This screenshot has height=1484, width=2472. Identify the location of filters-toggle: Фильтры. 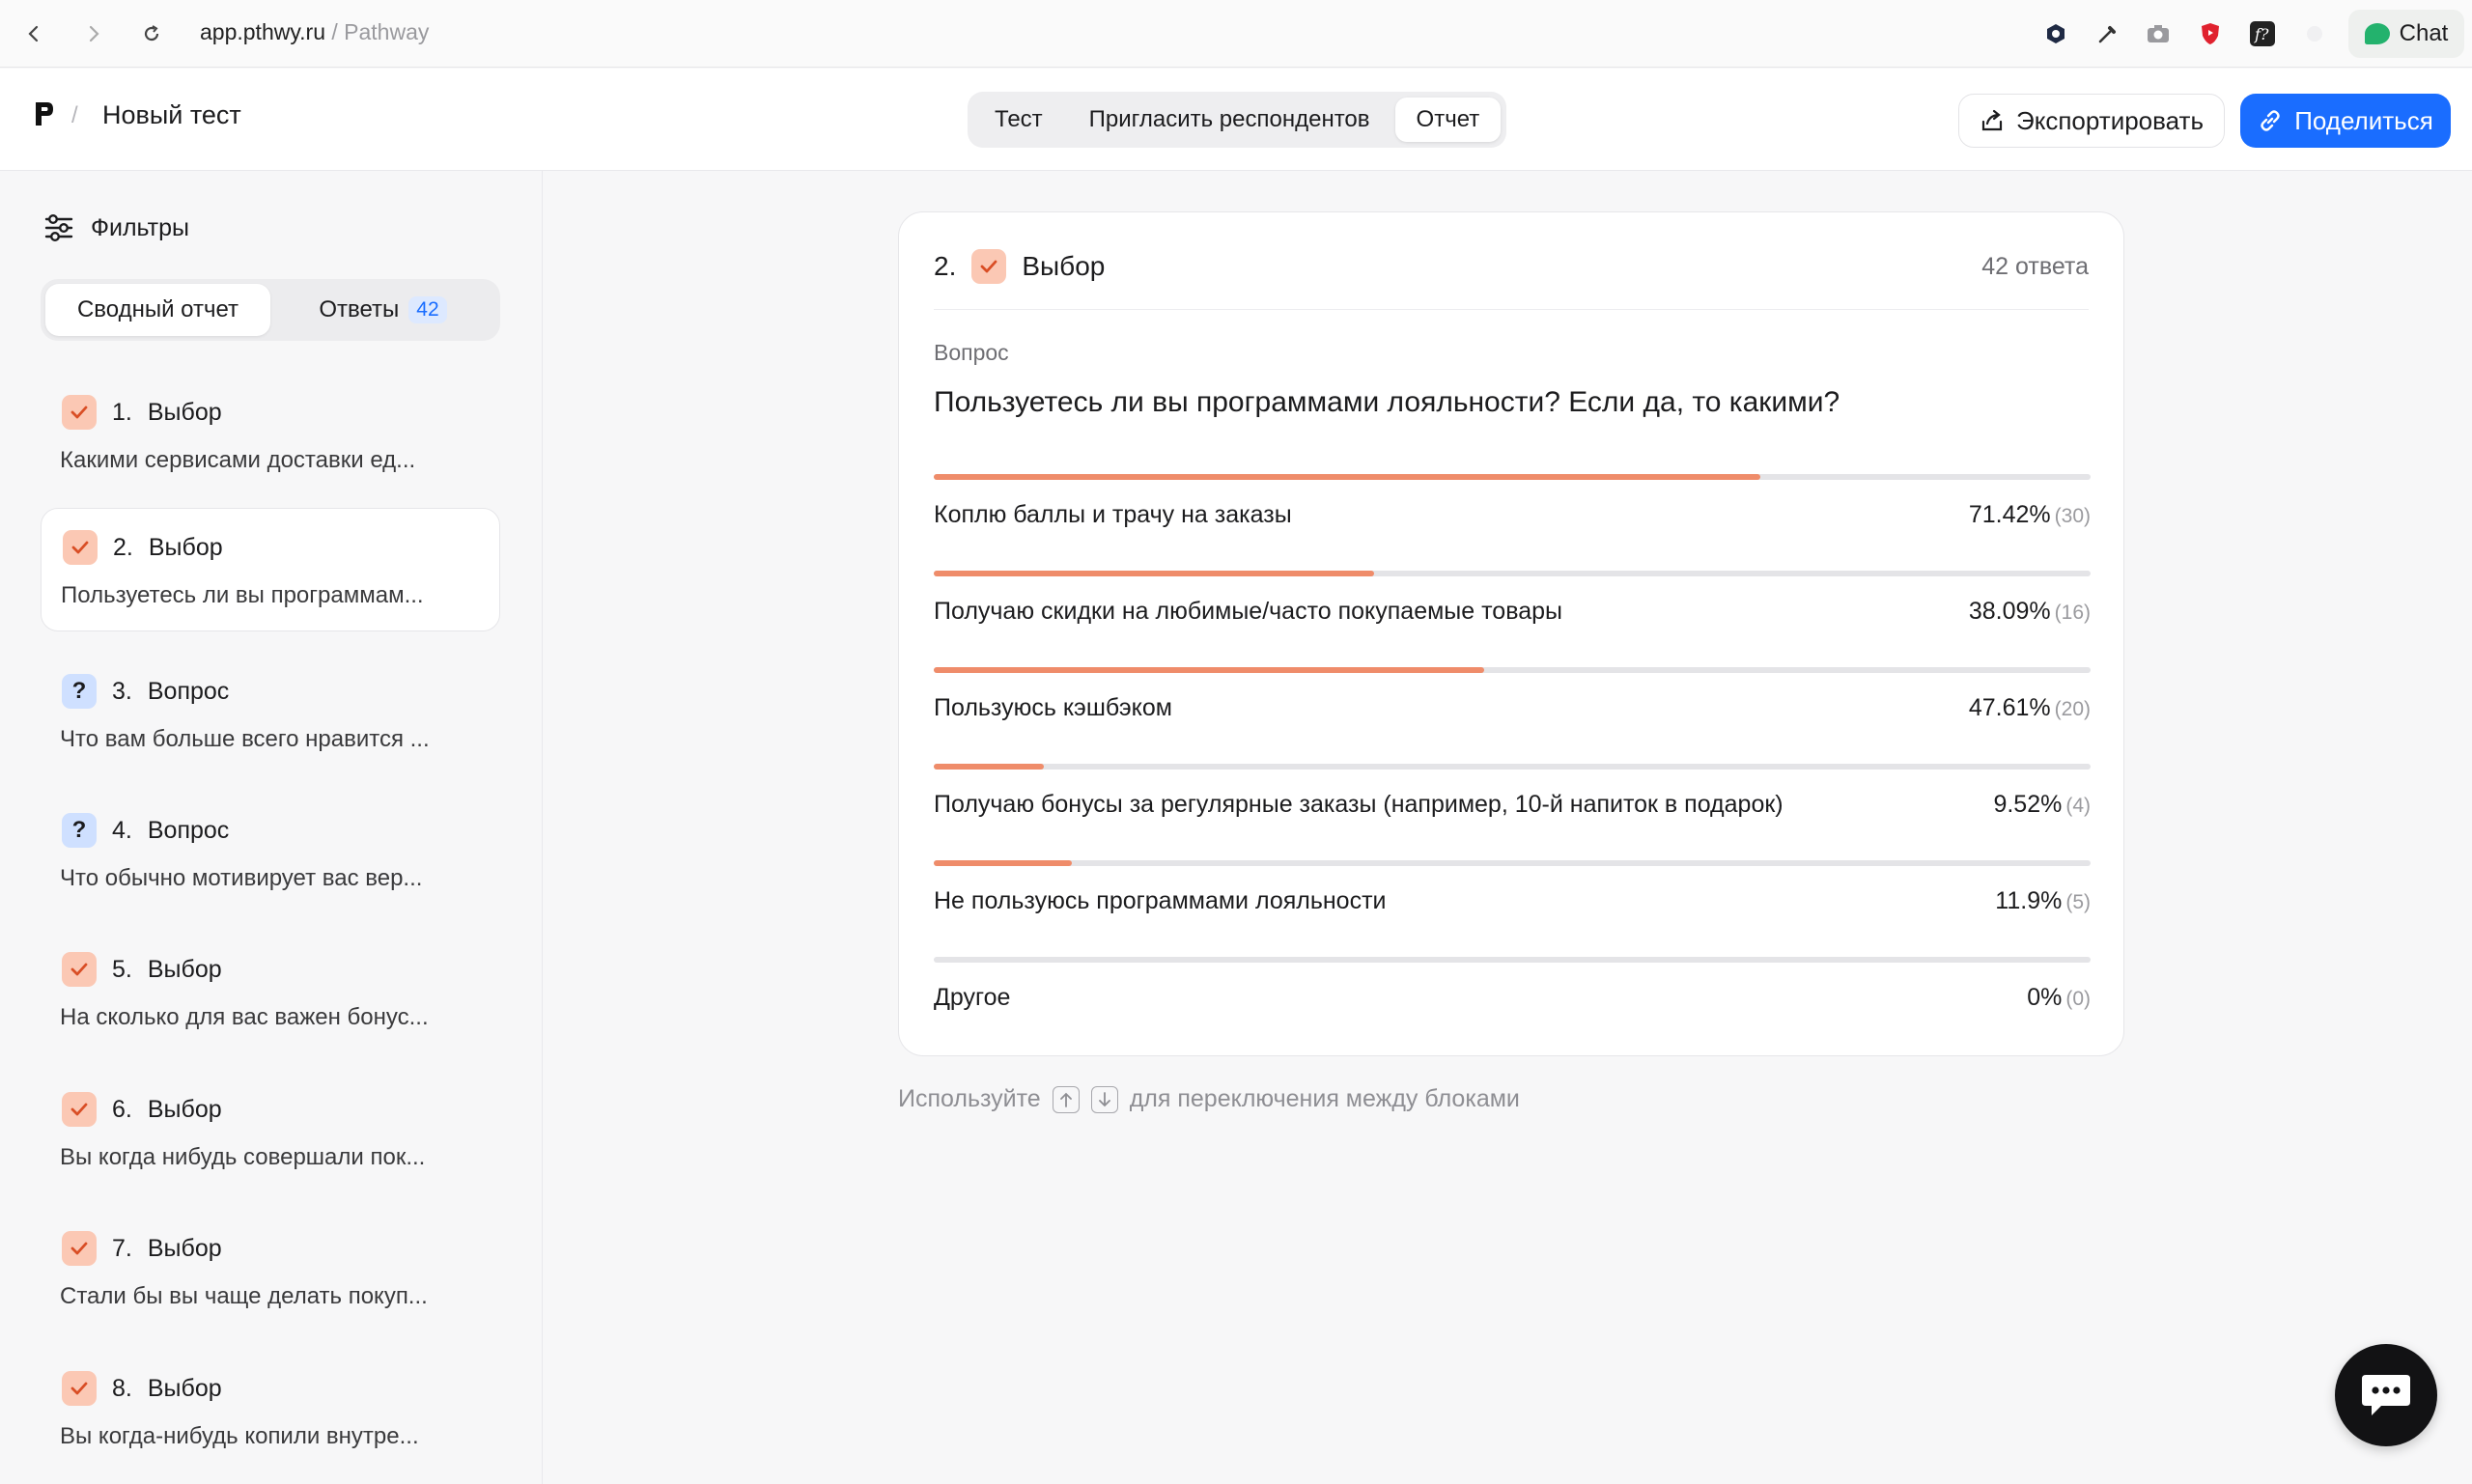
(115, 228).